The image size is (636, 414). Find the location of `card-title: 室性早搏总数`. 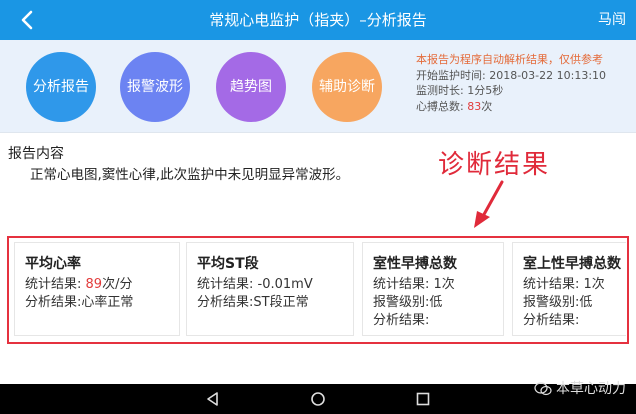

card-title: 室性早搏总数 is located at coordinates (415, 264).